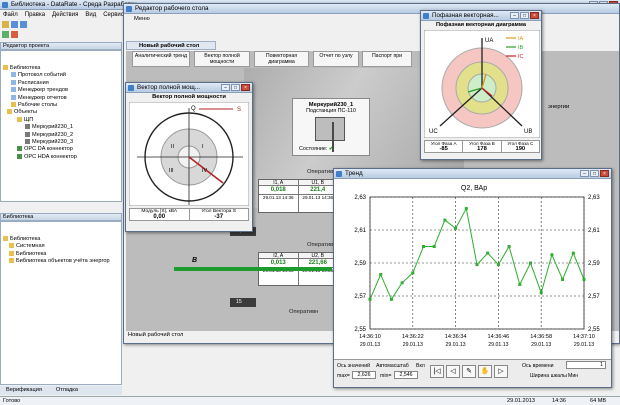 The height and width of the screenshot is (405, 620). I want to click on menu-view: Вид, so click(90, 15).